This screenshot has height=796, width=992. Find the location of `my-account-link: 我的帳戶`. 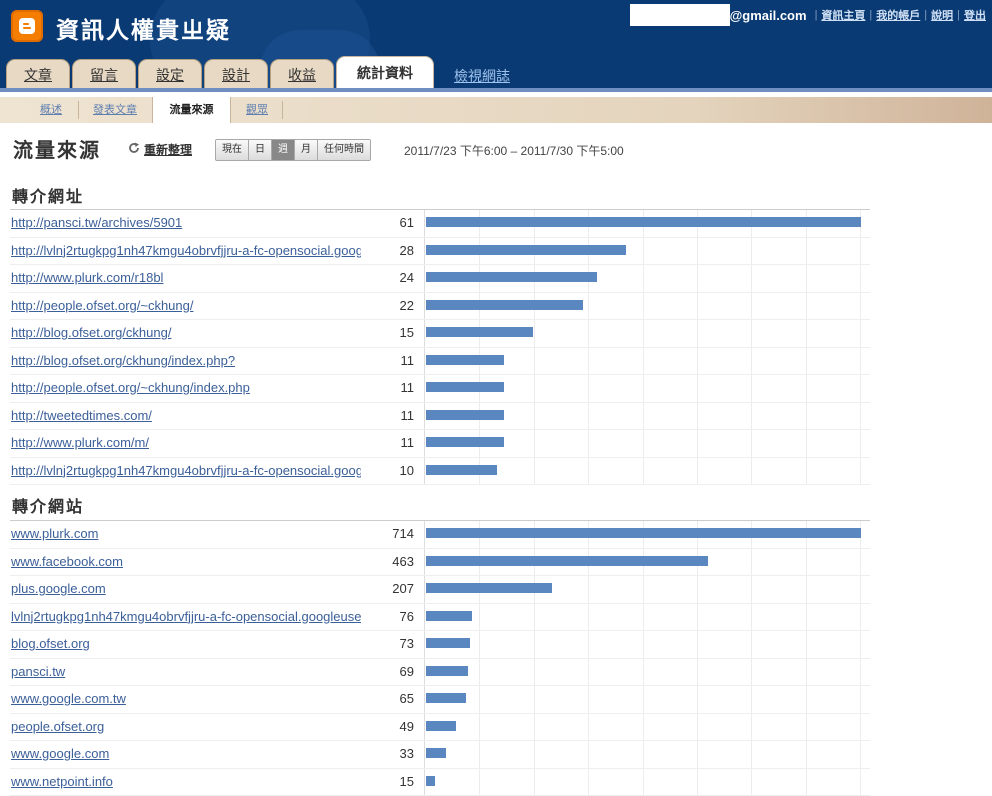

my-account-link: 我的帳戶 is located at coordinates (898, 15).